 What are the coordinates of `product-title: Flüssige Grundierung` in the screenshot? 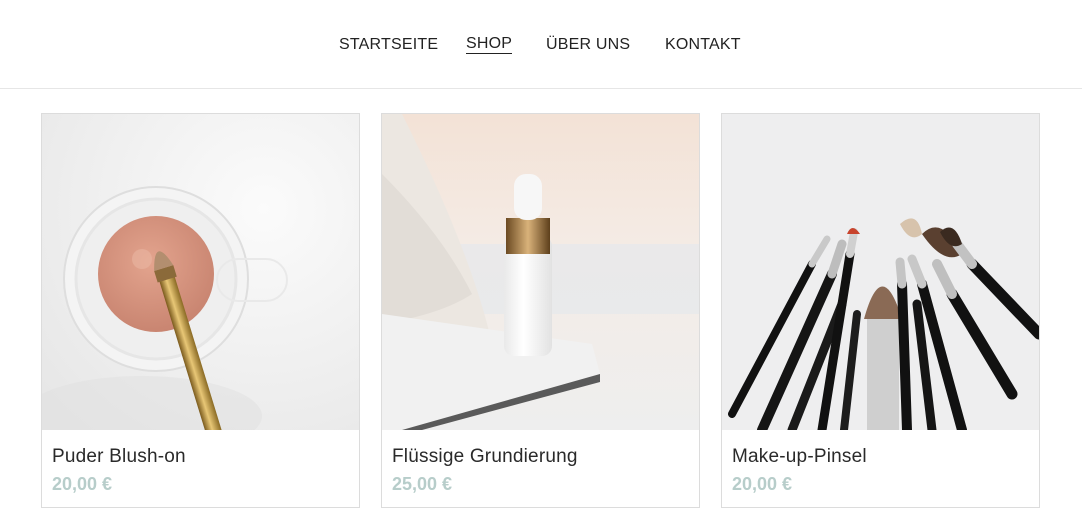 It's located at (485, 457).